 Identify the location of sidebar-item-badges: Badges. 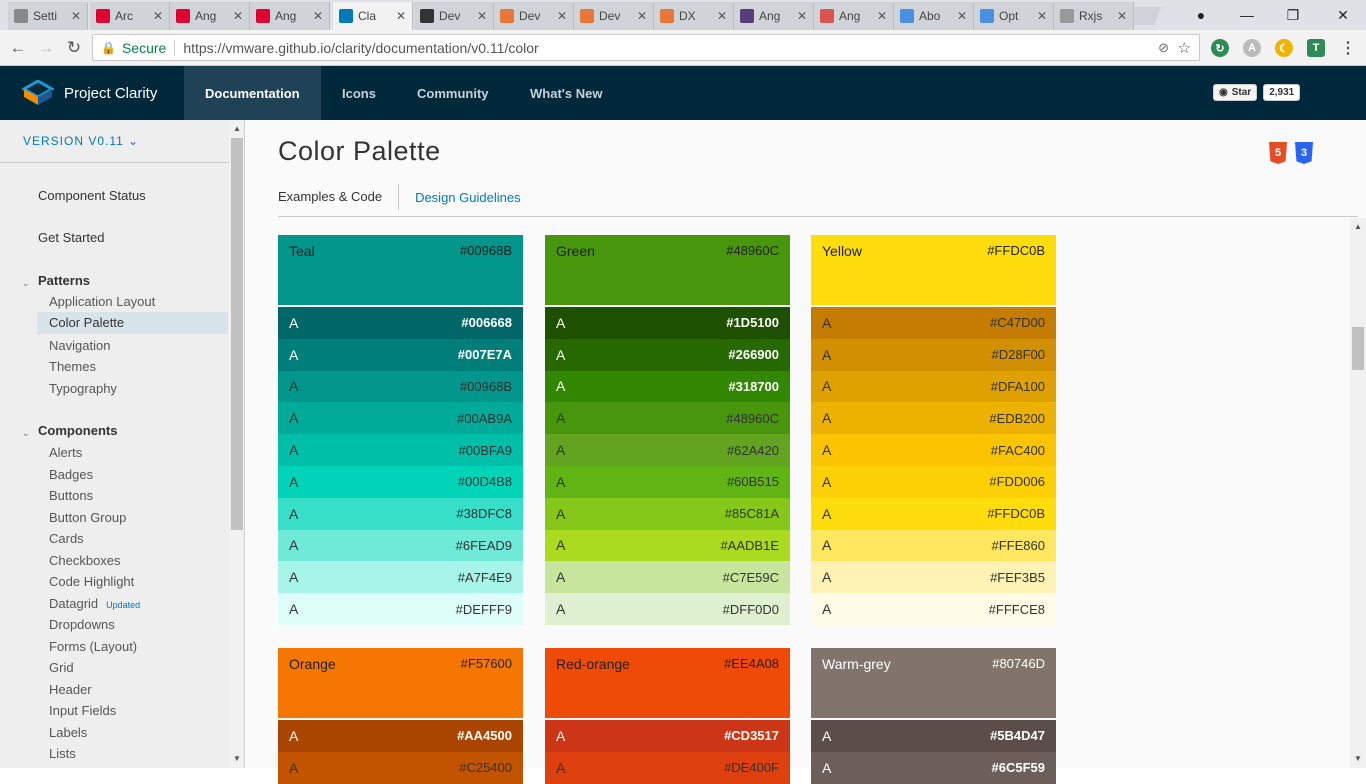
(71, 474).